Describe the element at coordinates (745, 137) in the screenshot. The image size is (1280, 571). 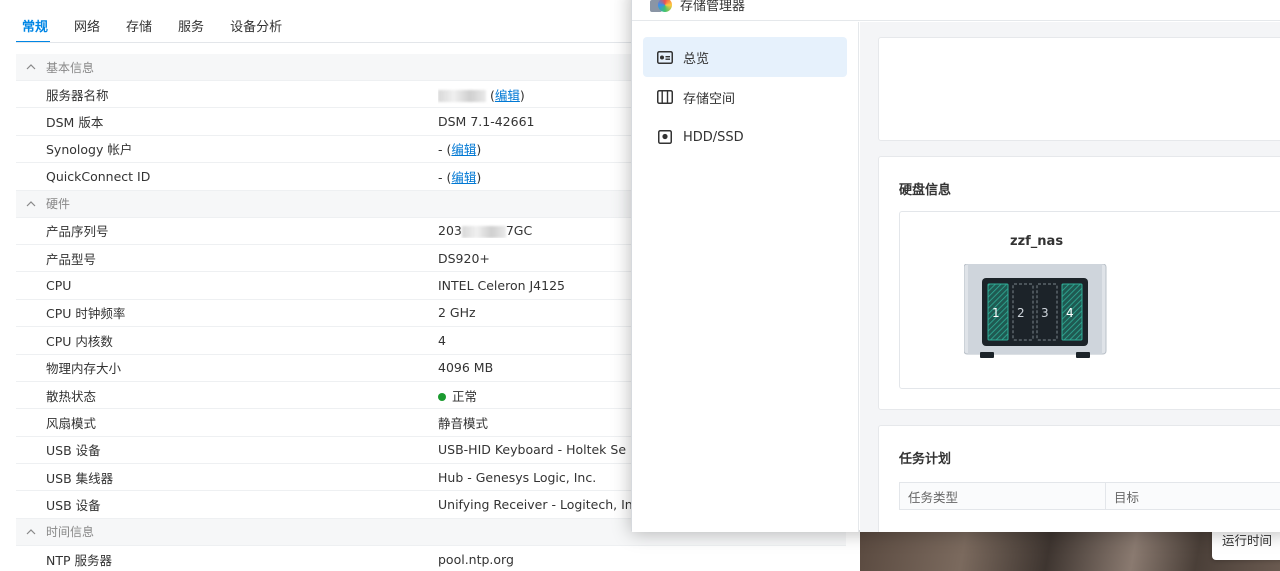
I see `sidebar-item-hdd-ssd: HDD/SSD` at that location.